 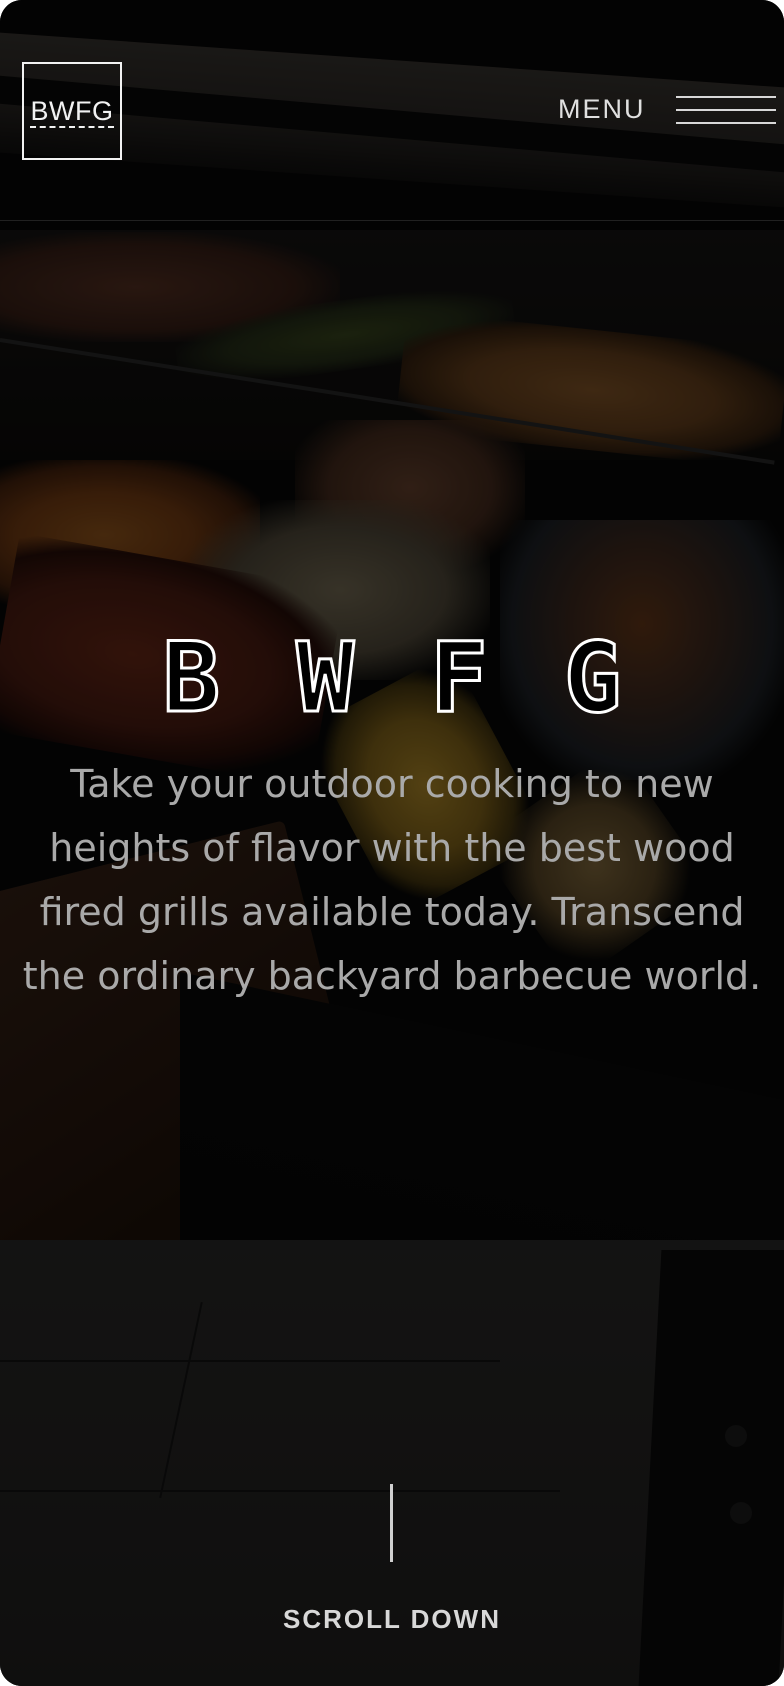 What do you see at coordinates (325, 678) in the screenshot?
I see `hero-title-letter: W` at bounding box center [325, 678].